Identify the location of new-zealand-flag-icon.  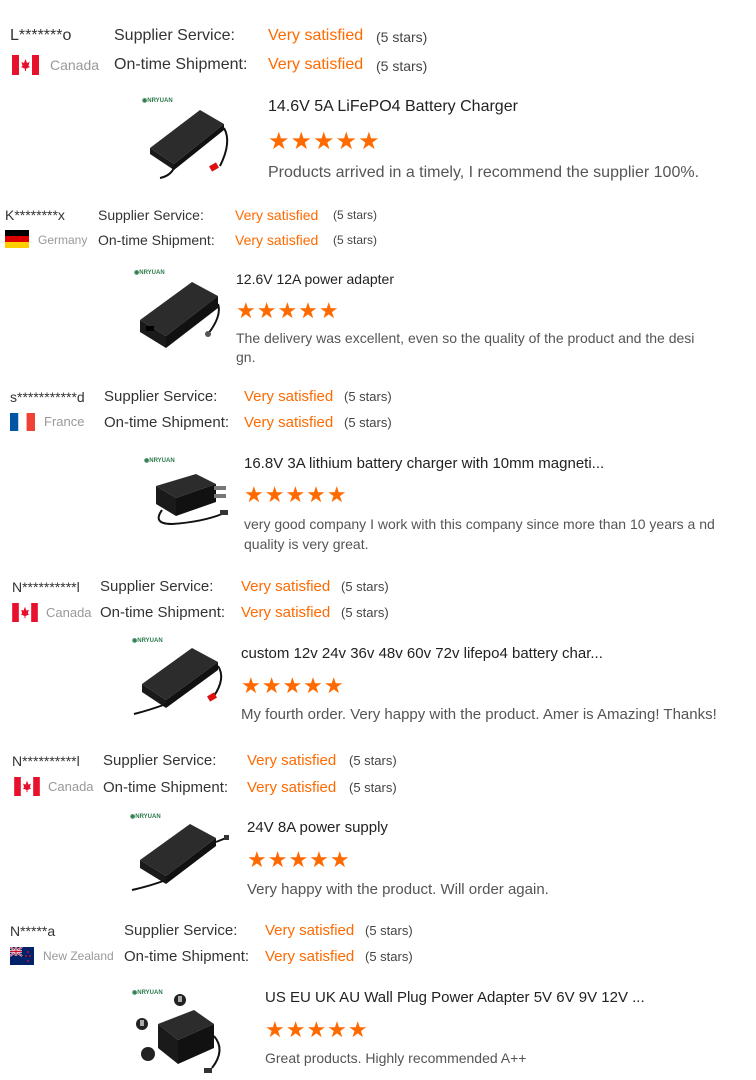
(22, 956).